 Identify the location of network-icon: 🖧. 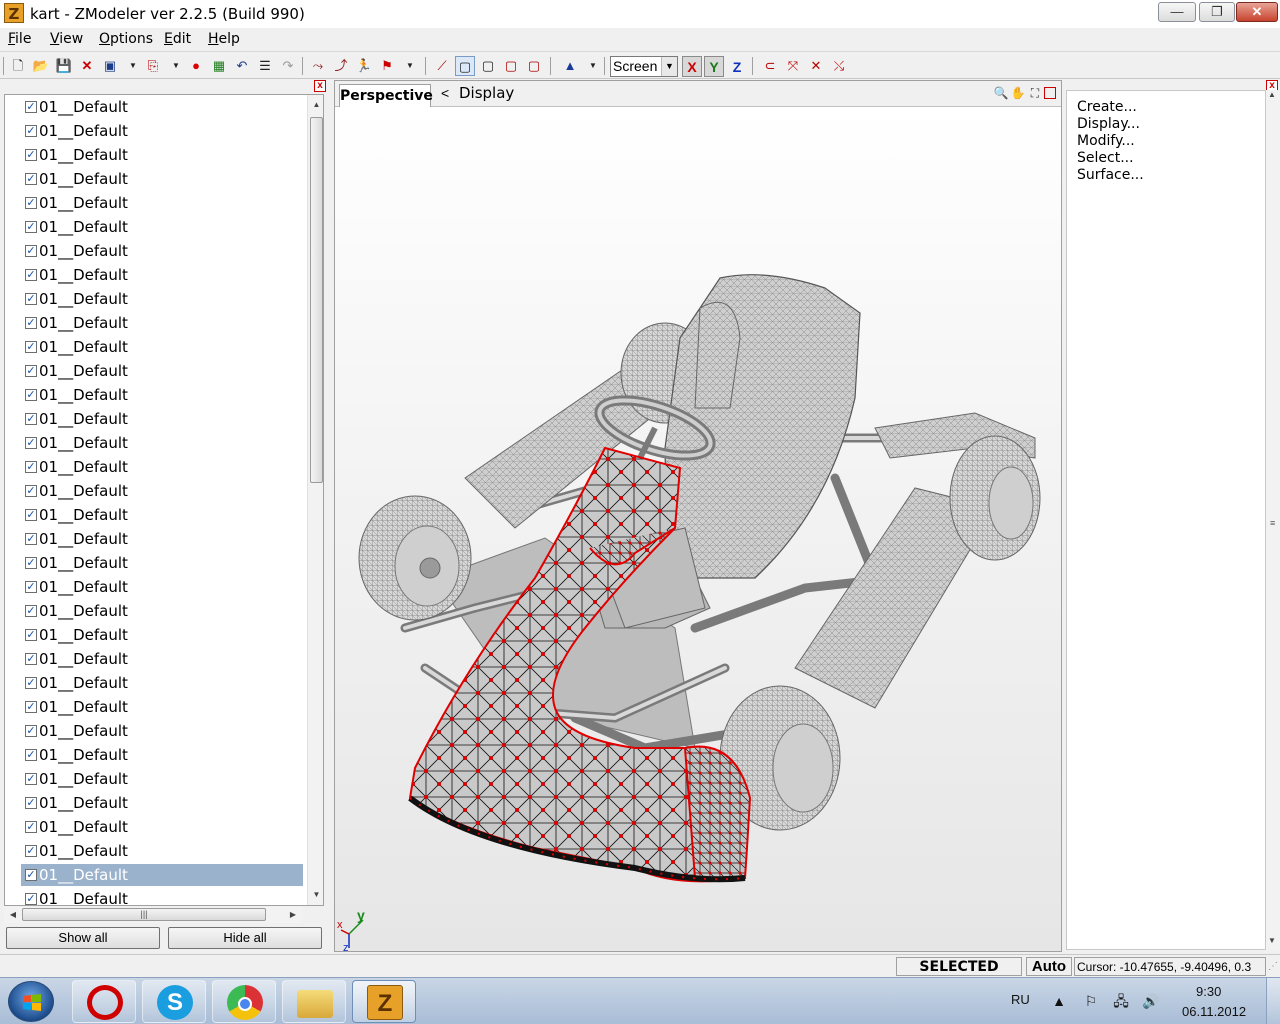
(1121, 1001).